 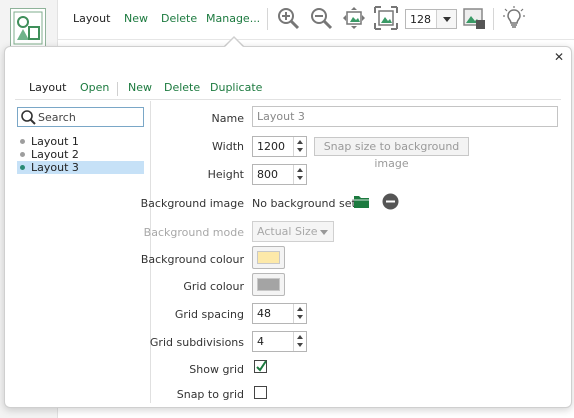 I want to click on background-mode-select: Actual Size, so click(x=293, y=231).